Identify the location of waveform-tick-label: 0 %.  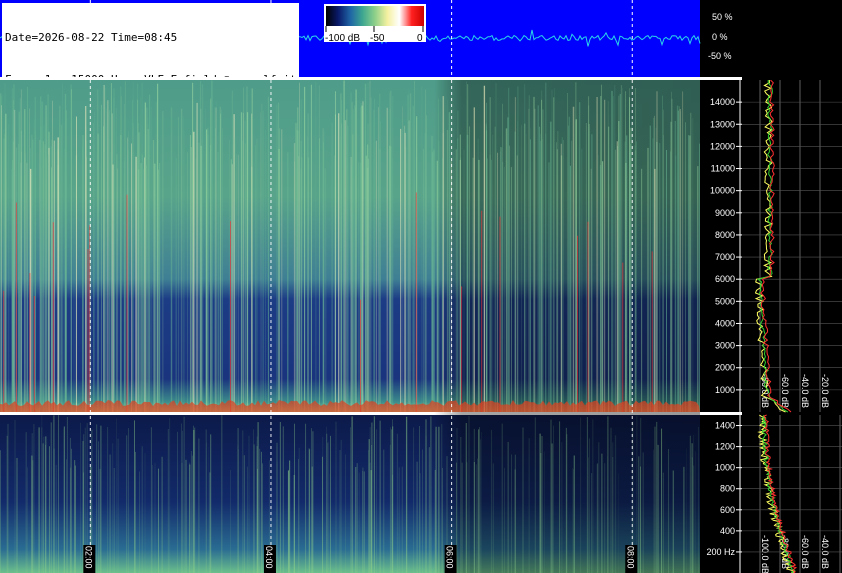
(720, 37).